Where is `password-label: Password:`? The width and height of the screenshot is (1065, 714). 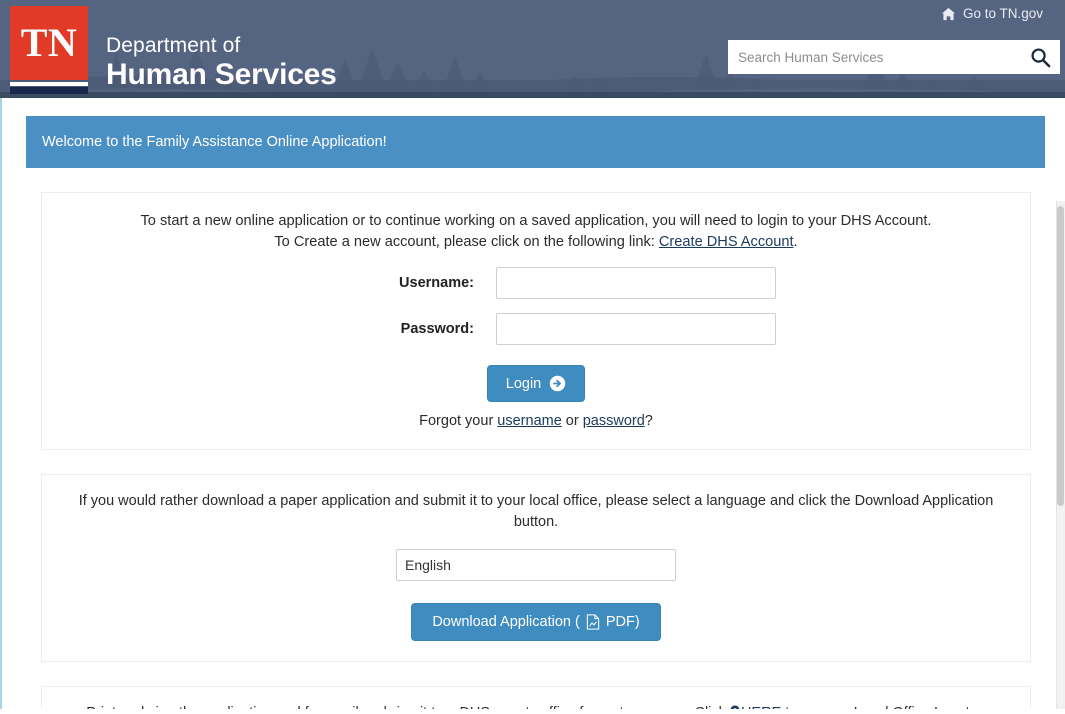 password-label: Password: is located at coordinates (437, 329).